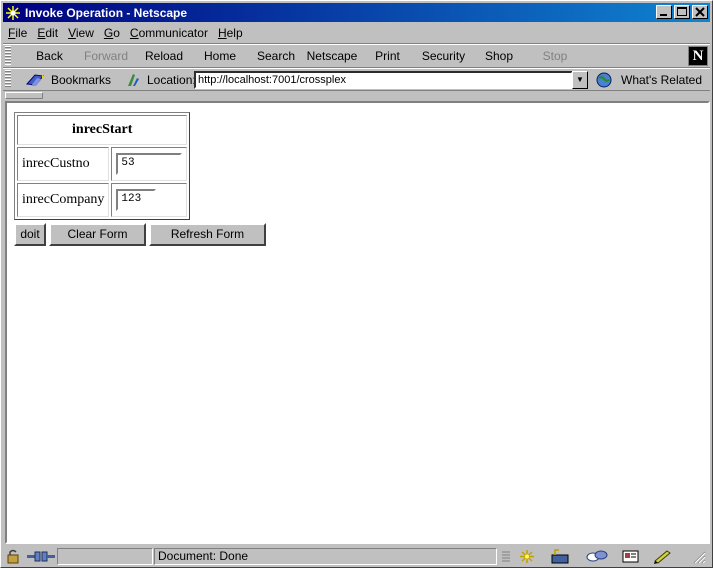  I want to click on menu-bar: File Edit View Go Communicator Help, so click(356, 32).